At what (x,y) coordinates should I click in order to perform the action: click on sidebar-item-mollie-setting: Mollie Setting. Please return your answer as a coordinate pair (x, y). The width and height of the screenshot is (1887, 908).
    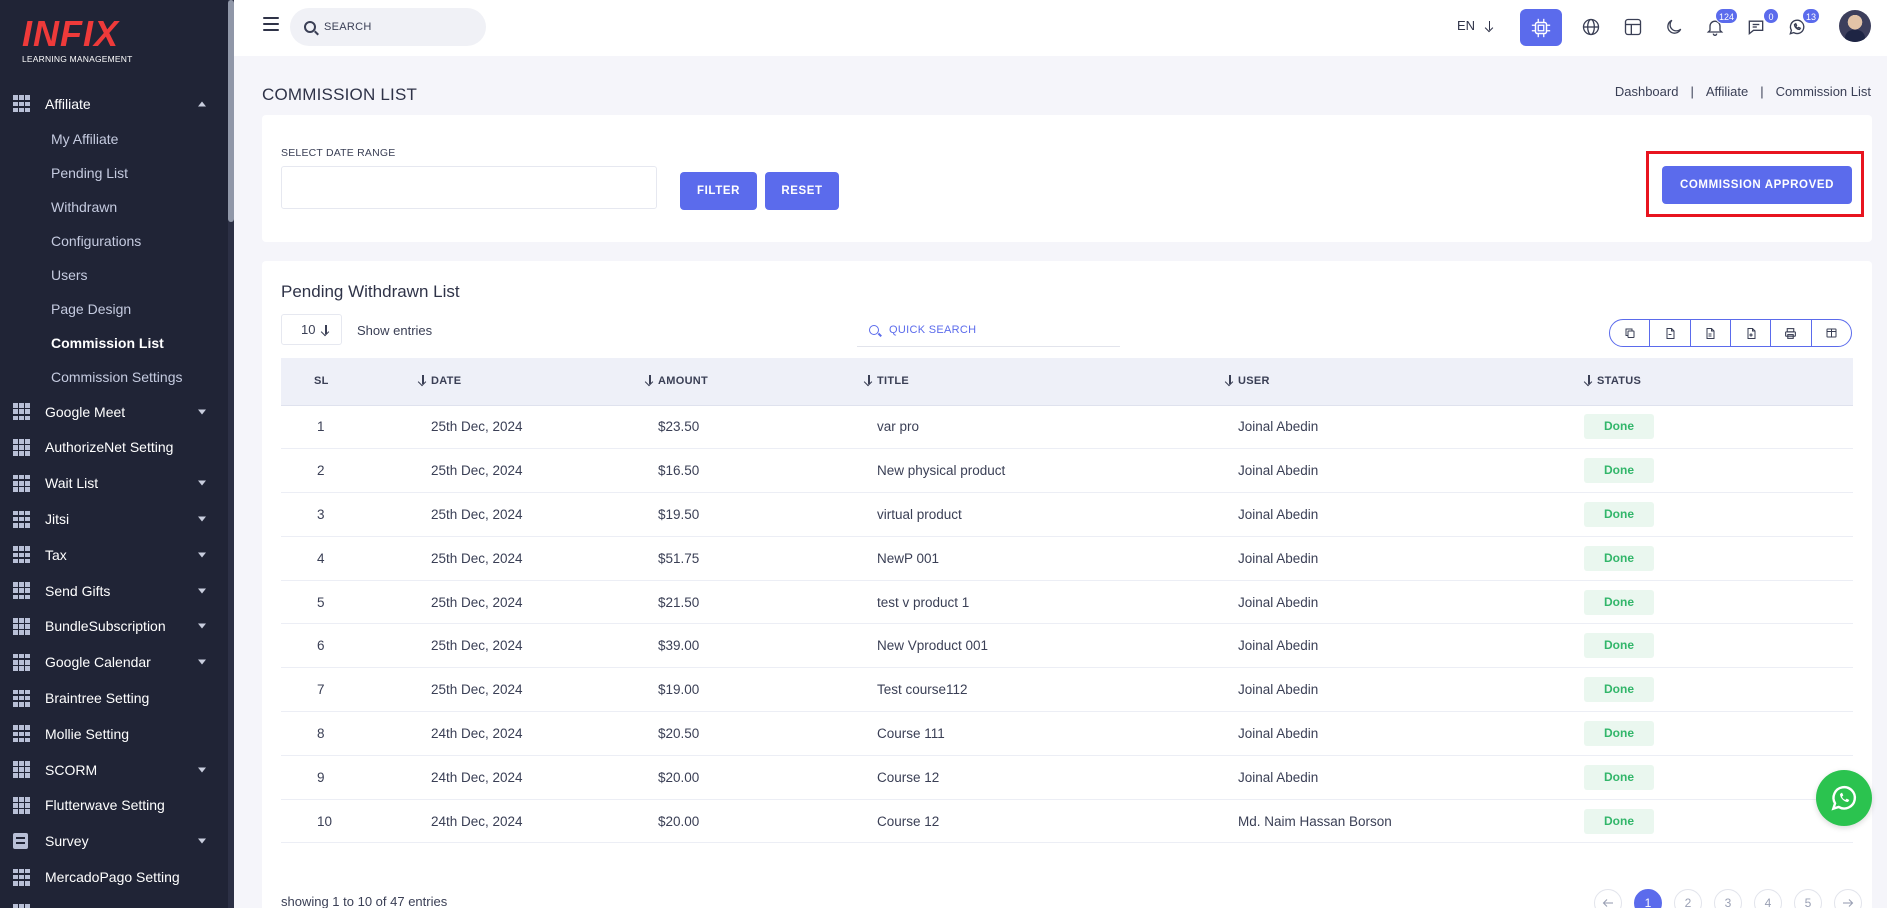
    Looking at the image, I should click on (114, 734).